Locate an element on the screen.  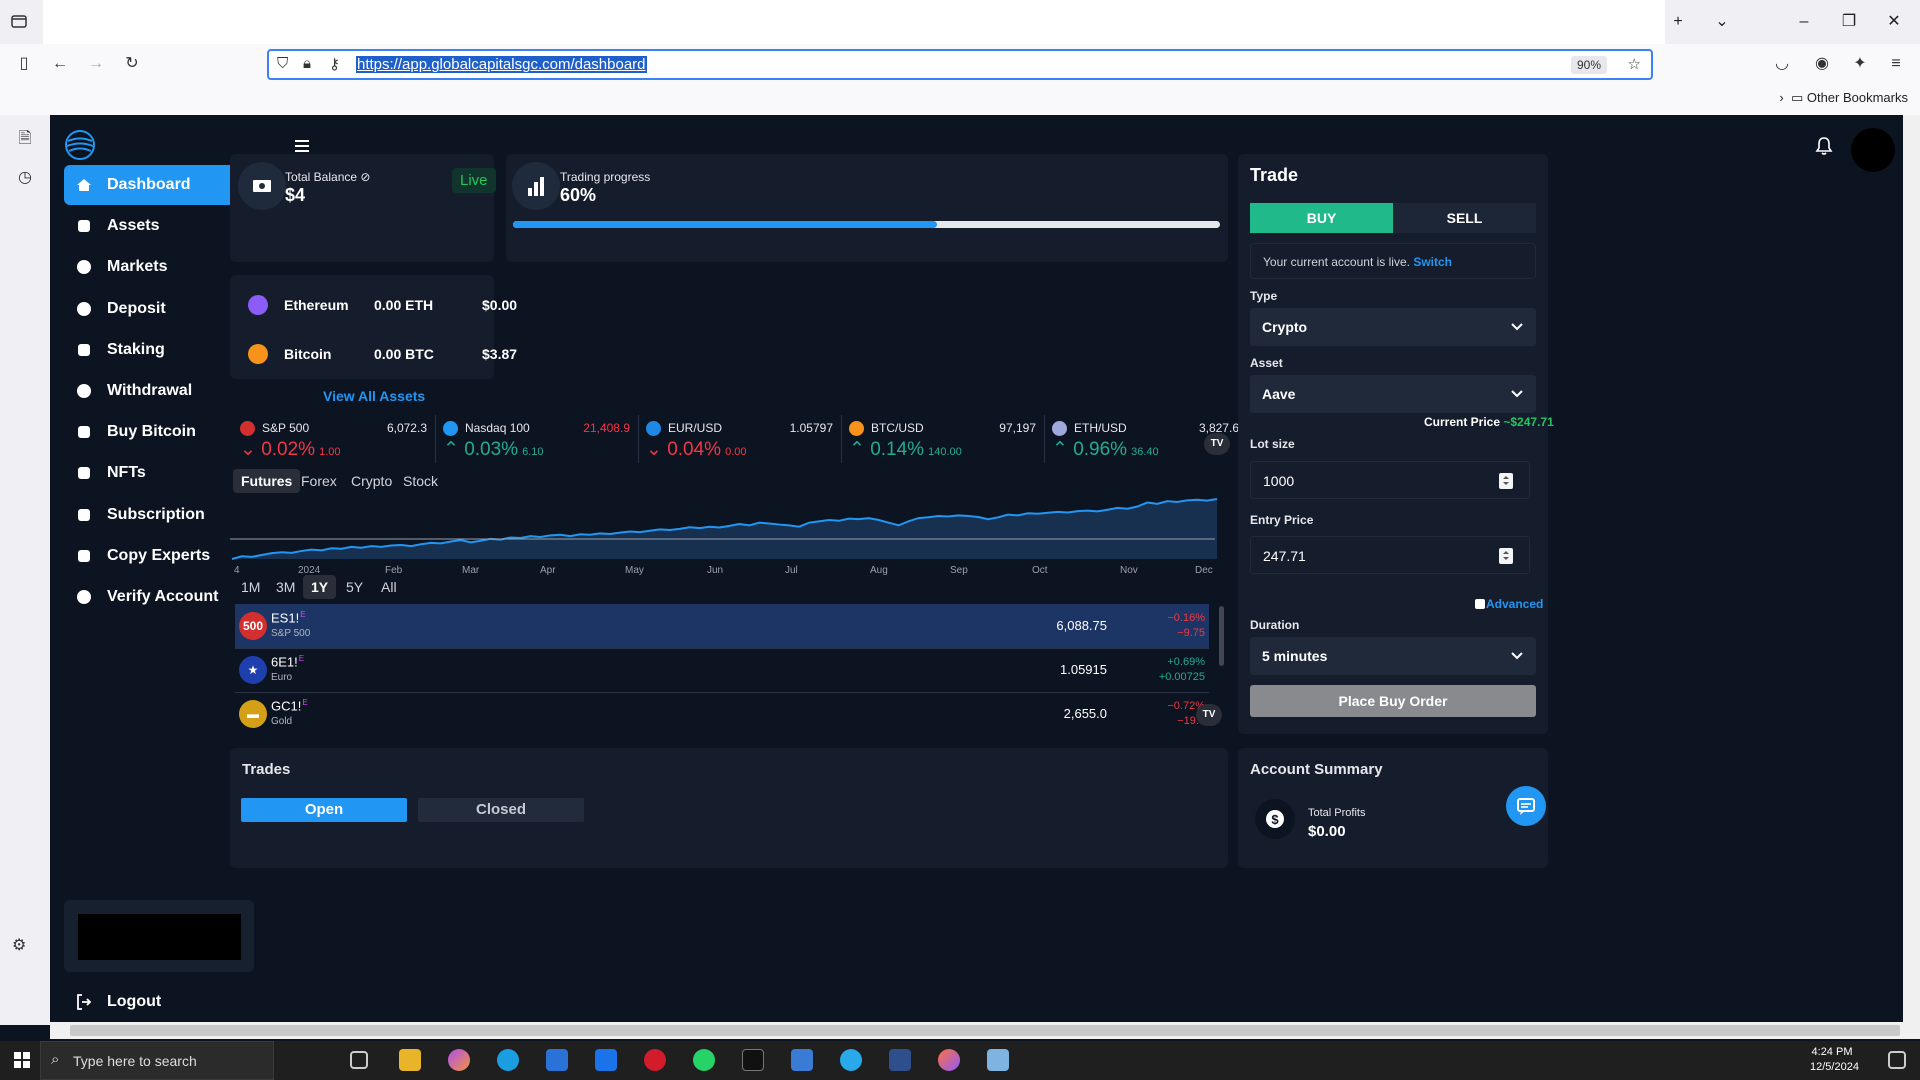
forward-icon: → is located at coordinates (96, 64).